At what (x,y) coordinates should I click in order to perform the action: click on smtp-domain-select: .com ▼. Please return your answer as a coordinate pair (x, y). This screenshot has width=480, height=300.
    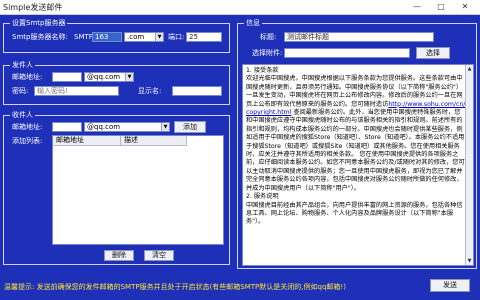
    Looking at the image, I should click on (144, 37).